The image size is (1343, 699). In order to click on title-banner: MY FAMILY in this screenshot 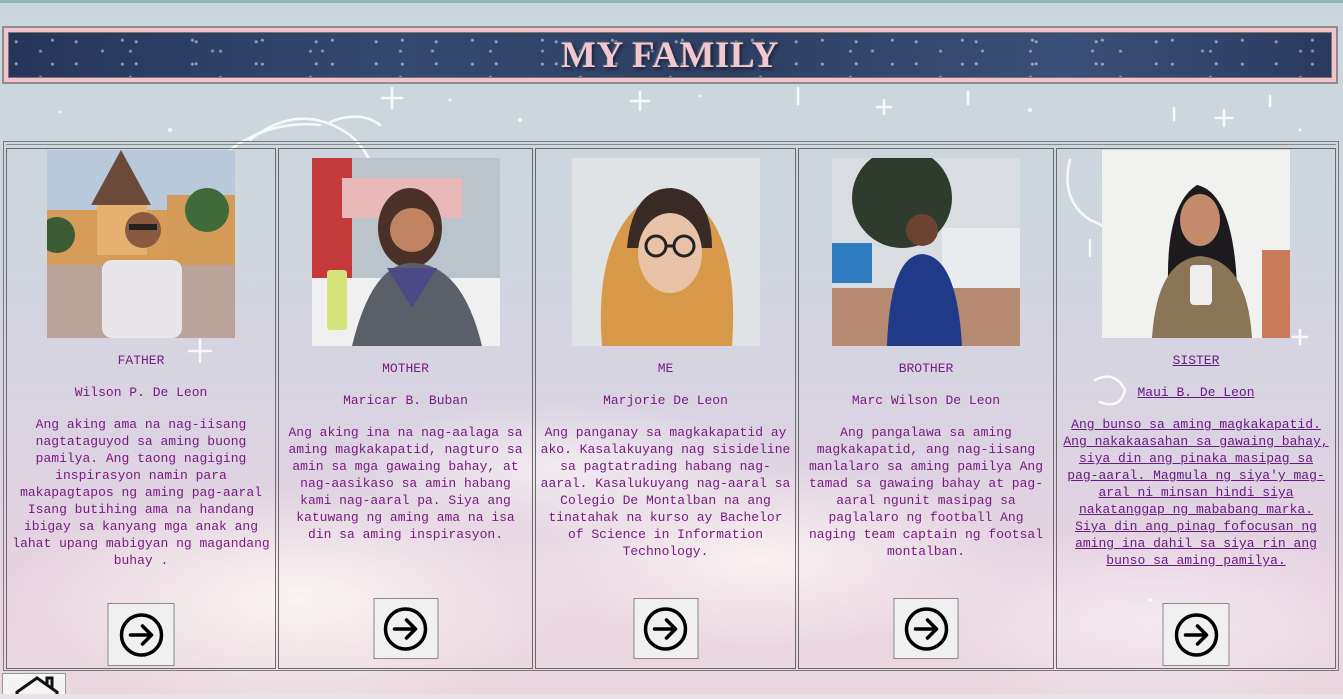, I will do `click(670, 55)`.